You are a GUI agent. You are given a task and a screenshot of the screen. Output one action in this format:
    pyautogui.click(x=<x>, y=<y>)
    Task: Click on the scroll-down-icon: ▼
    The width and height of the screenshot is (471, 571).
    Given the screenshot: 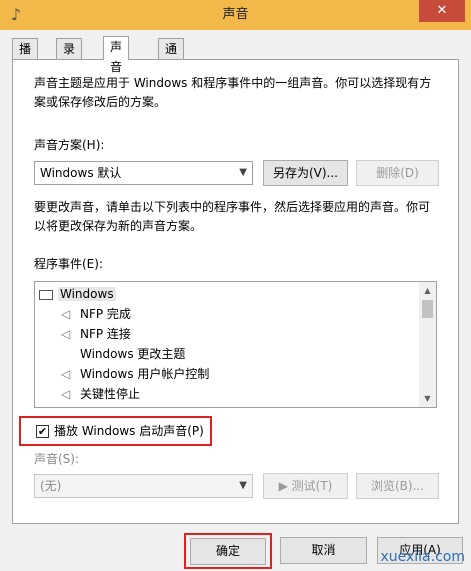 What is the action you would take?
    pyautogui.click(x=427, y=398)
    